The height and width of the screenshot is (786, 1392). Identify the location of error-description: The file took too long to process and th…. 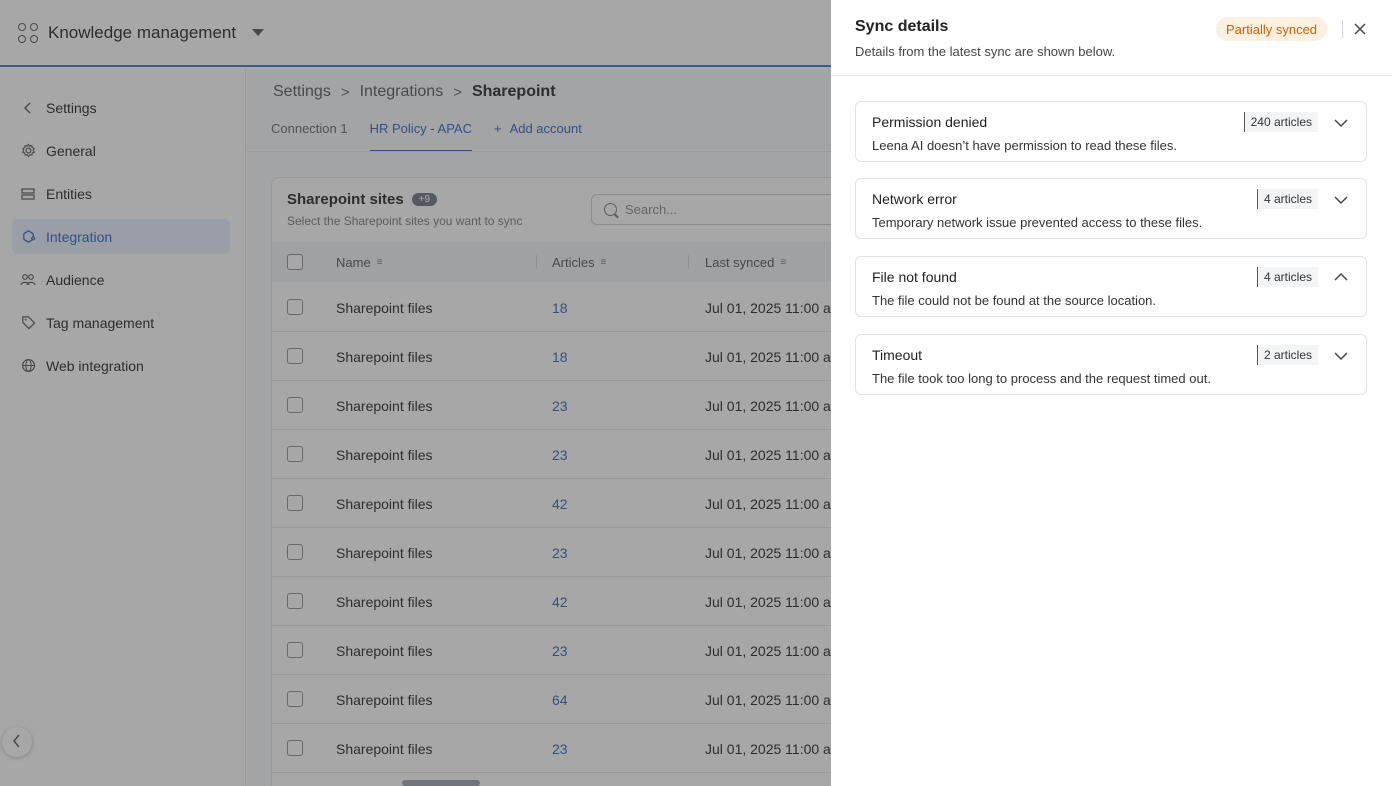
(1041, 378).